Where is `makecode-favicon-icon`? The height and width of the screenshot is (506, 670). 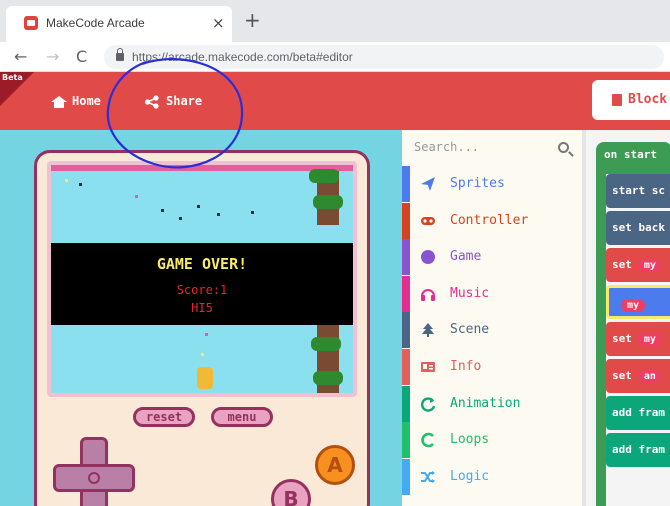
makecode-favicon-icon is located at coordinates (31, 23).